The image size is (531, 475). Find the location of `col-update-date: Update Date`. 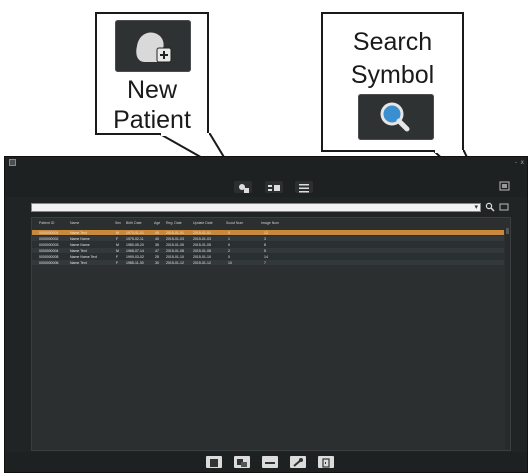

col-update-date: Update Date is located at coordinates (203, 223).